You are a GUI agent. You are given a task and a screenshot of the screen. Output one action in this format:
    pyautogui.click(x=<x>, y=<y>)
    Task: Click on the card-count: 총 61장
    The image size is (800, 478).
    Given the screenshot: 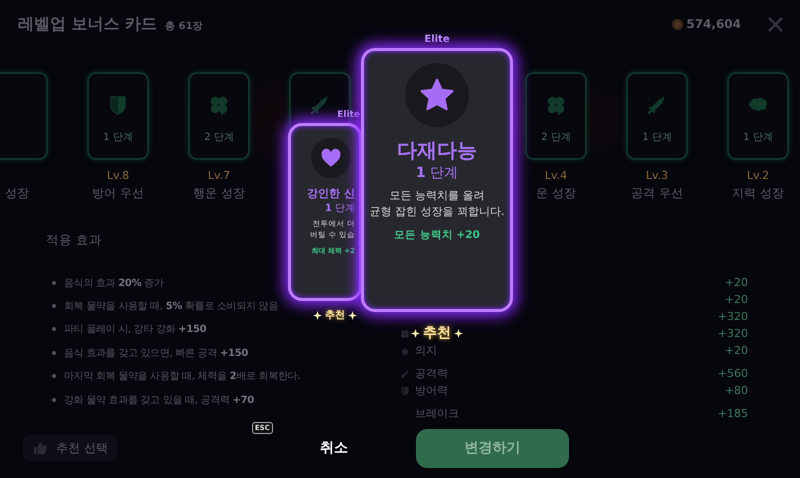 What is the action you would take?
    pyautogui.click(x=184, y=26)
    